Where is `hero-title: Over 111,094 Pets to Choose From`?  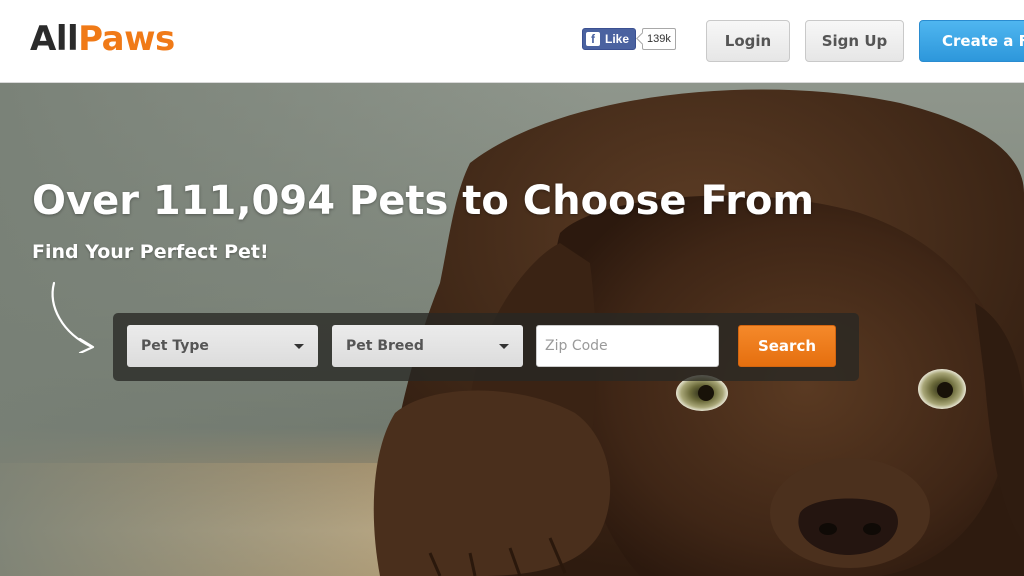
hero-title: Over 111,094 Pets to Choose From is located at coordinates (423, 201).